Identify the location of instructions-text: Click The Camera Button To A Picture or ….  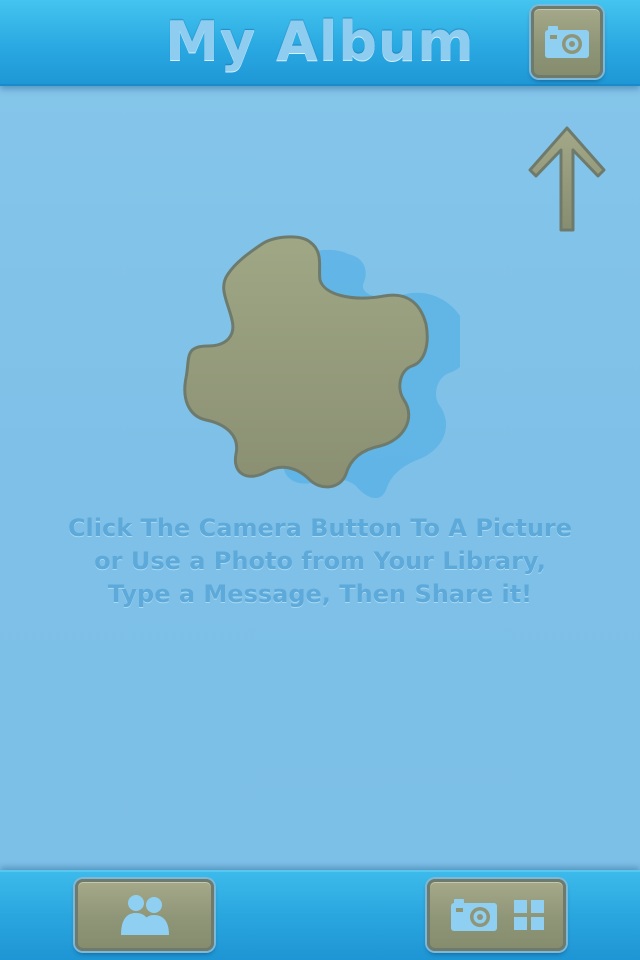
(320, 561).